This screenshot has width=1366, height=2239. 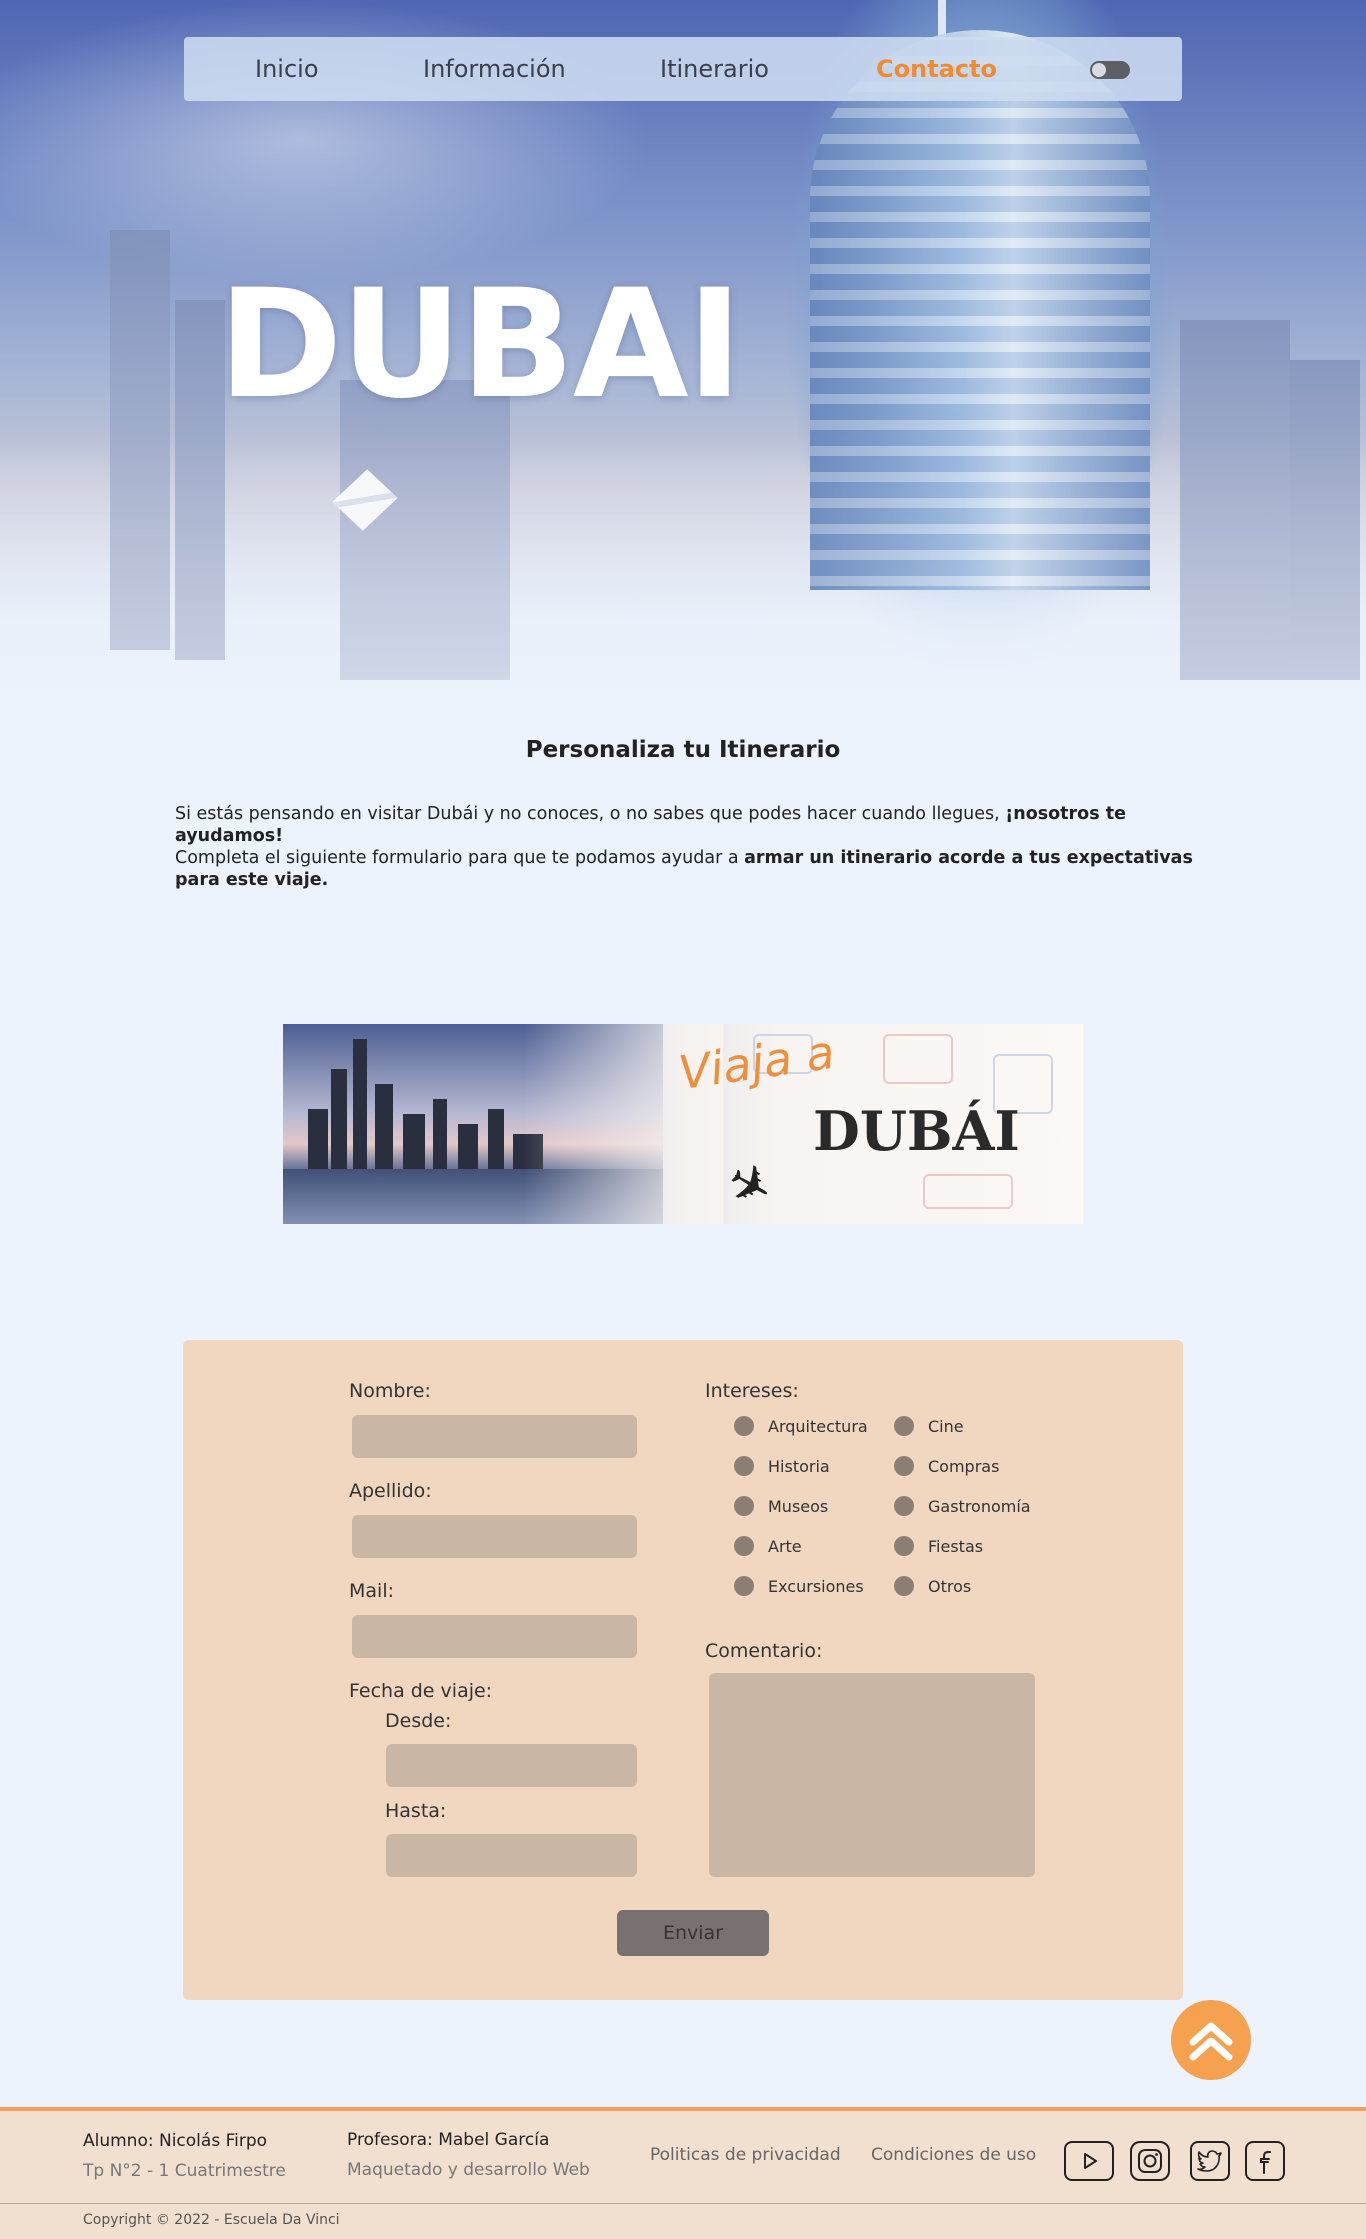 I want to click on mail-label: Mail:, so click(x=371, y=1591).